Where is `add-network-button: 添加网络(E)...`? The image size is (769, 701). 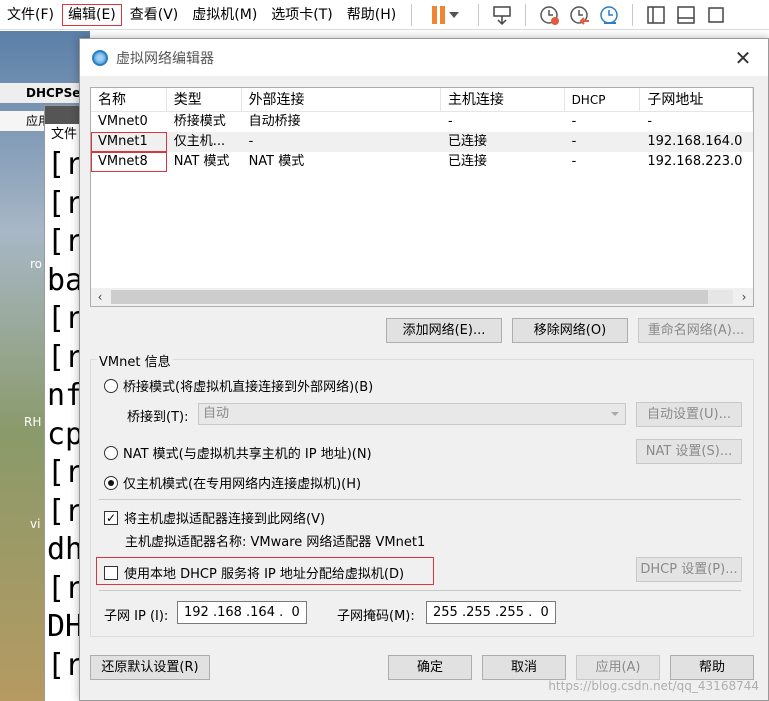 add-network-button: 添加网络(E)... is located at coordinates (444, 330).